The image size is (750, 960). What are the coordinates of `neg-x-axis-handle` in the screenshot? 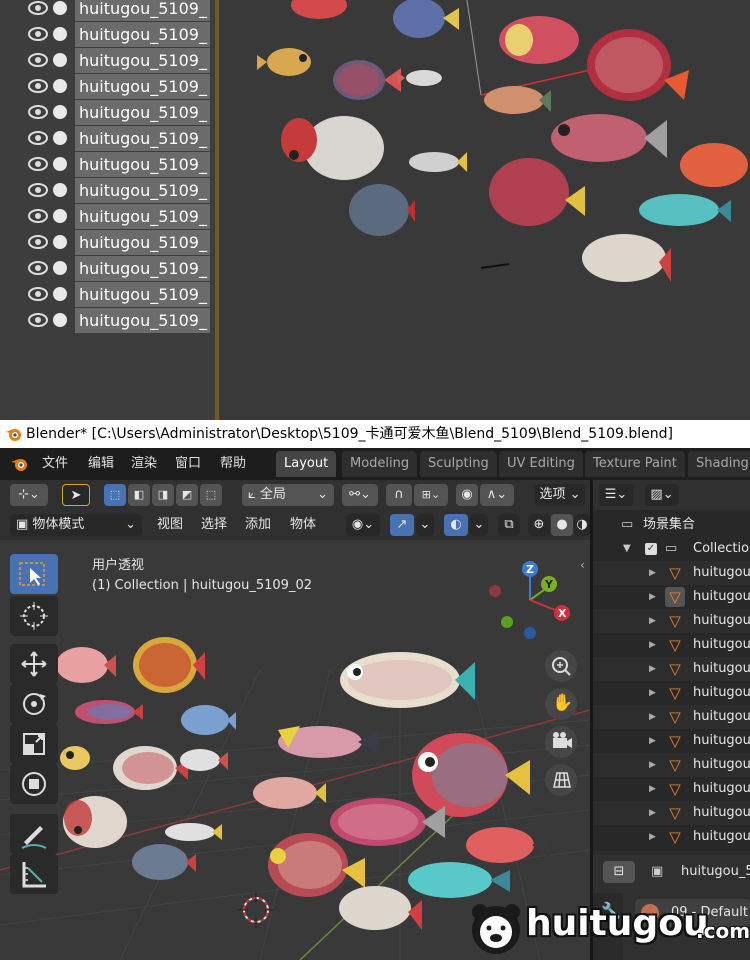 It's located at (495, 591).